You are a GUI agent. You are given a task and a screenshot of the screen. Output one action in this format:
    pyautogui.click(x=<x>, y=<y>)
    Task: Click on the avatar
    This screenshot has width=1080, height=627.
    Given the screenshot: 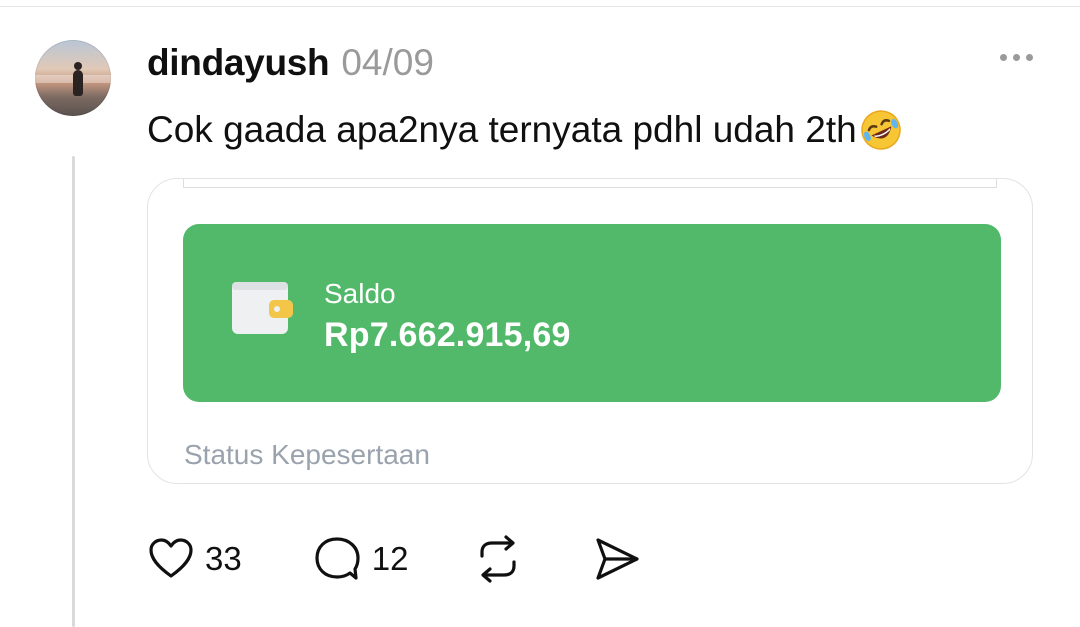 What is the action you would take?
    pyautogui.click(x=73, y=78)
    